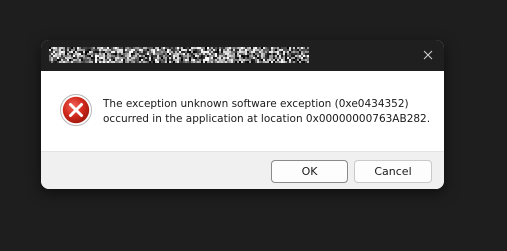 This screenshot has height=251, width=507. I want to click on obscured-title, so click(179, 55).